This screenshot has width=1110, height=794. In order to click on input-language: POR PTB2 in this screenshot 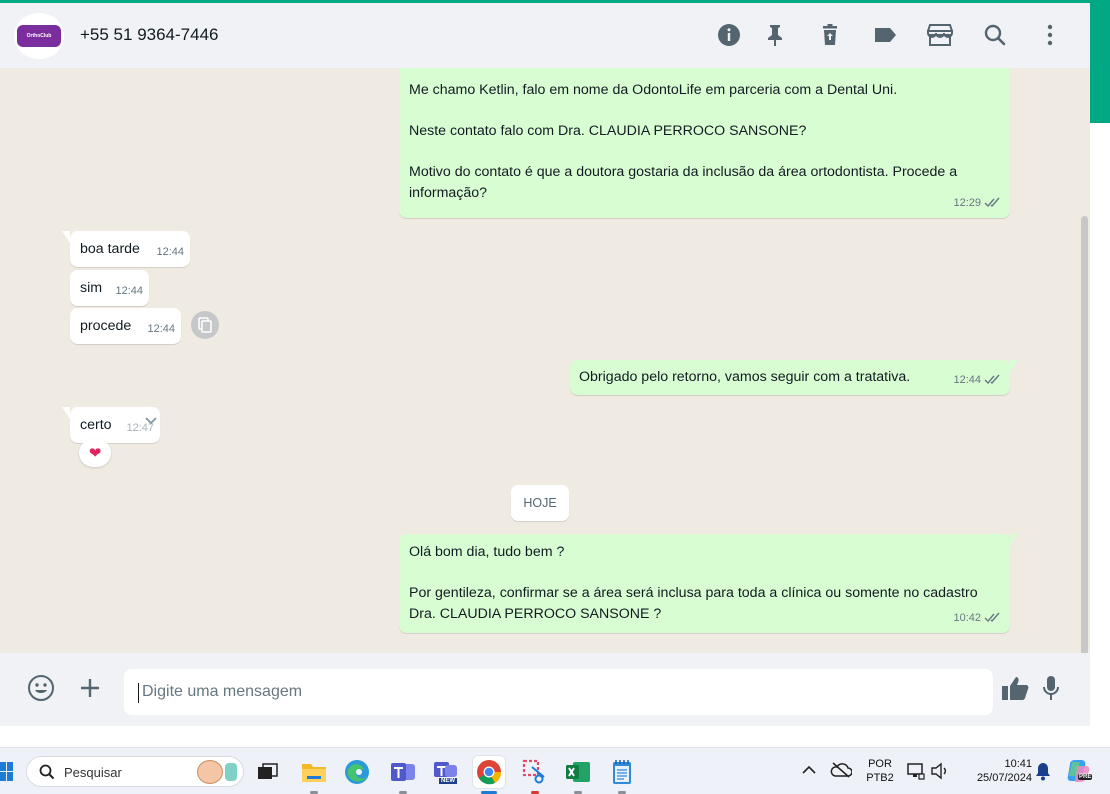, I will do `click(880, 771)`.